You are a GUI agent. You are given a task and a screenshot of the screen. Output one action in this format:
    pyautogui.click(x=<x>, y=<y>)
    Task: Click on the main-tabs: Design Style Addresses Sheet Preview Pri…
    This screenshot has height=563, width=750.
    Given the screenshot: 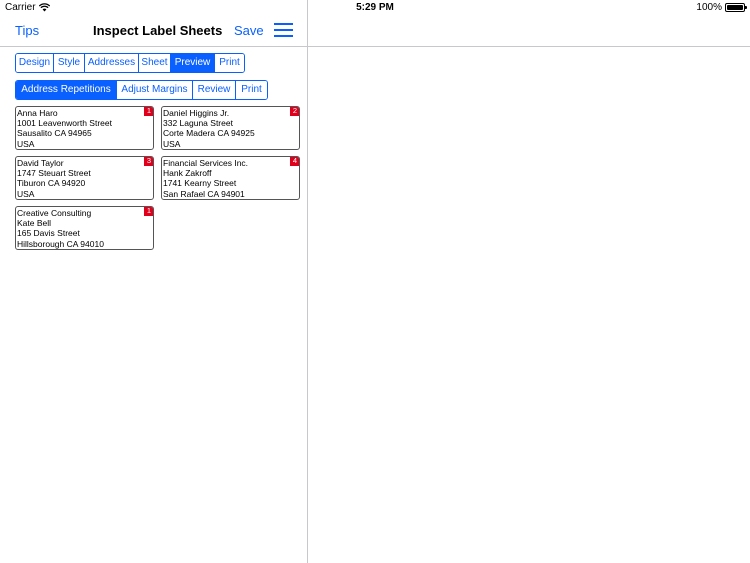 What is the action you would take?
    pyautogui.click(x=130, y=63)
    